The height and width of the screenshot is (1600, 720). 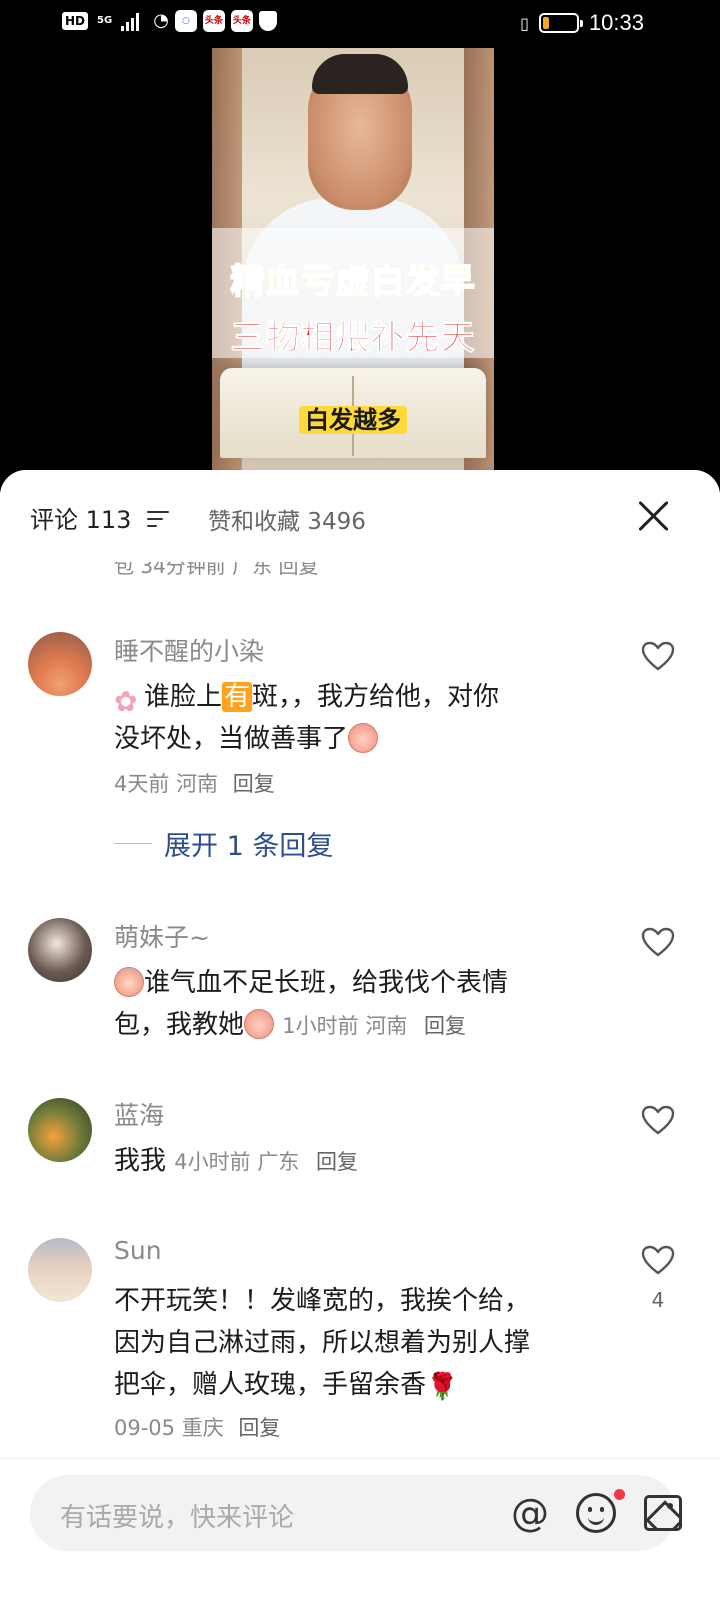 I want to click on status-bar: HD 5G ◔ ○ 头条 头条 ▯ 10:33, so click(x=360, y=24).